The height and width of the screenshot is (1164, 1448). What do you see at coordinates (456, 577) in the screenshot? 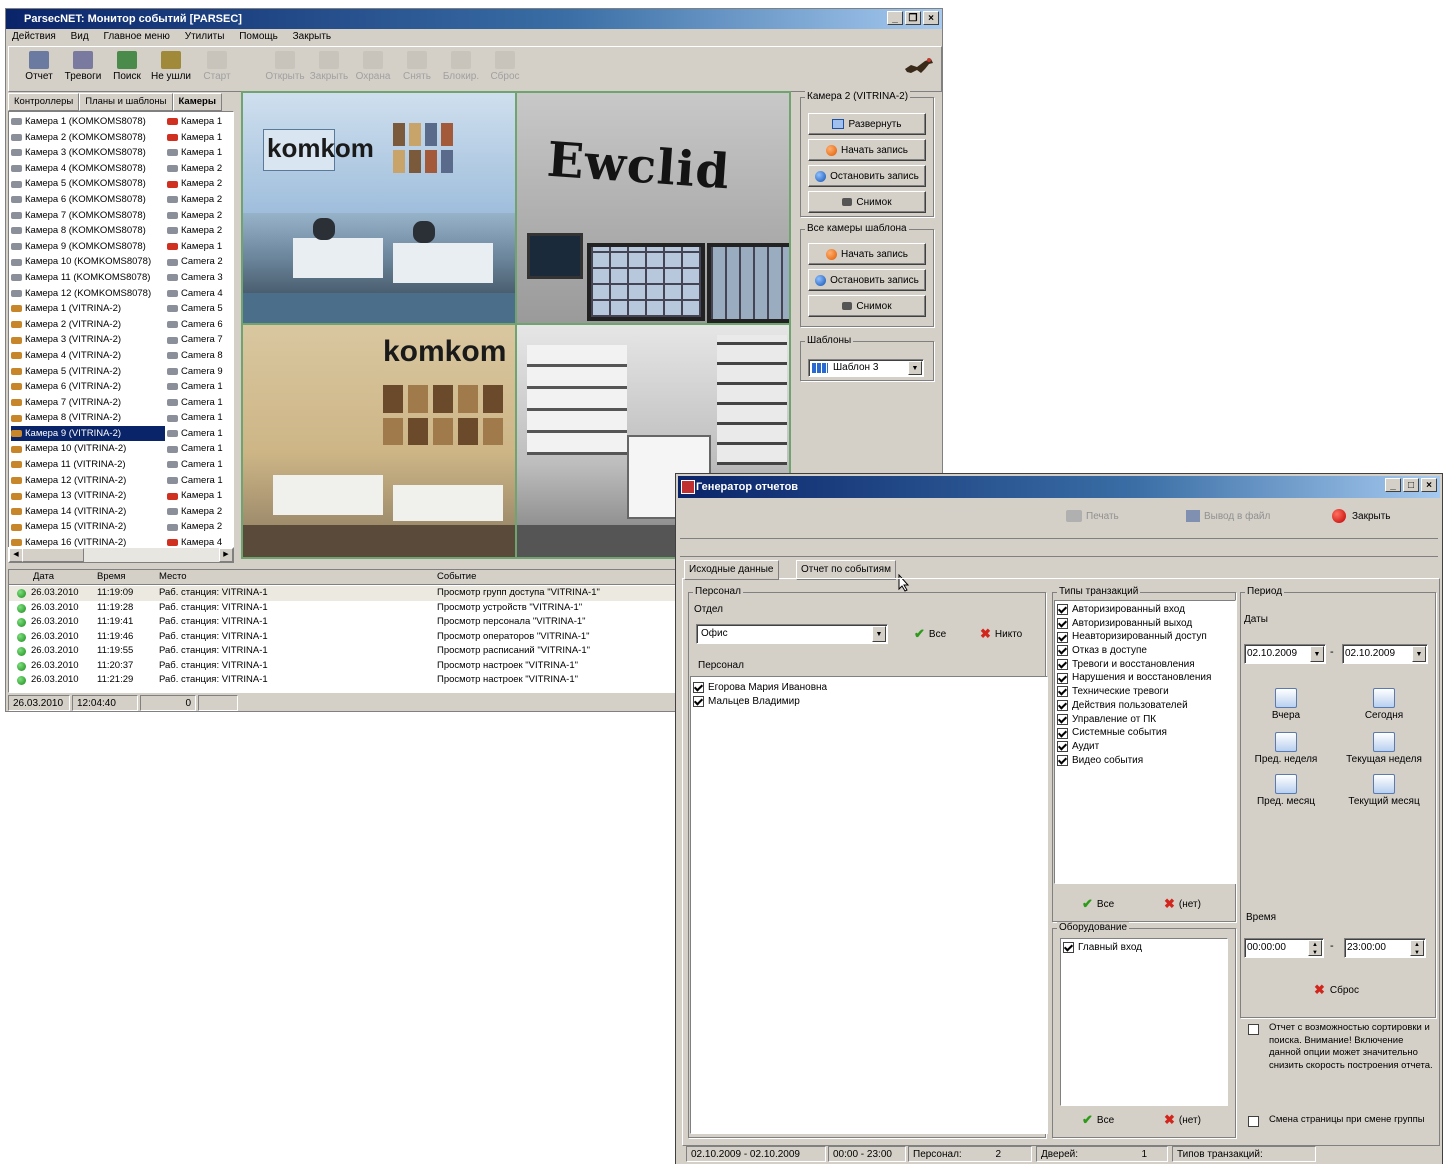
I see `col-event: Событие` at bounding box center [456, 577].